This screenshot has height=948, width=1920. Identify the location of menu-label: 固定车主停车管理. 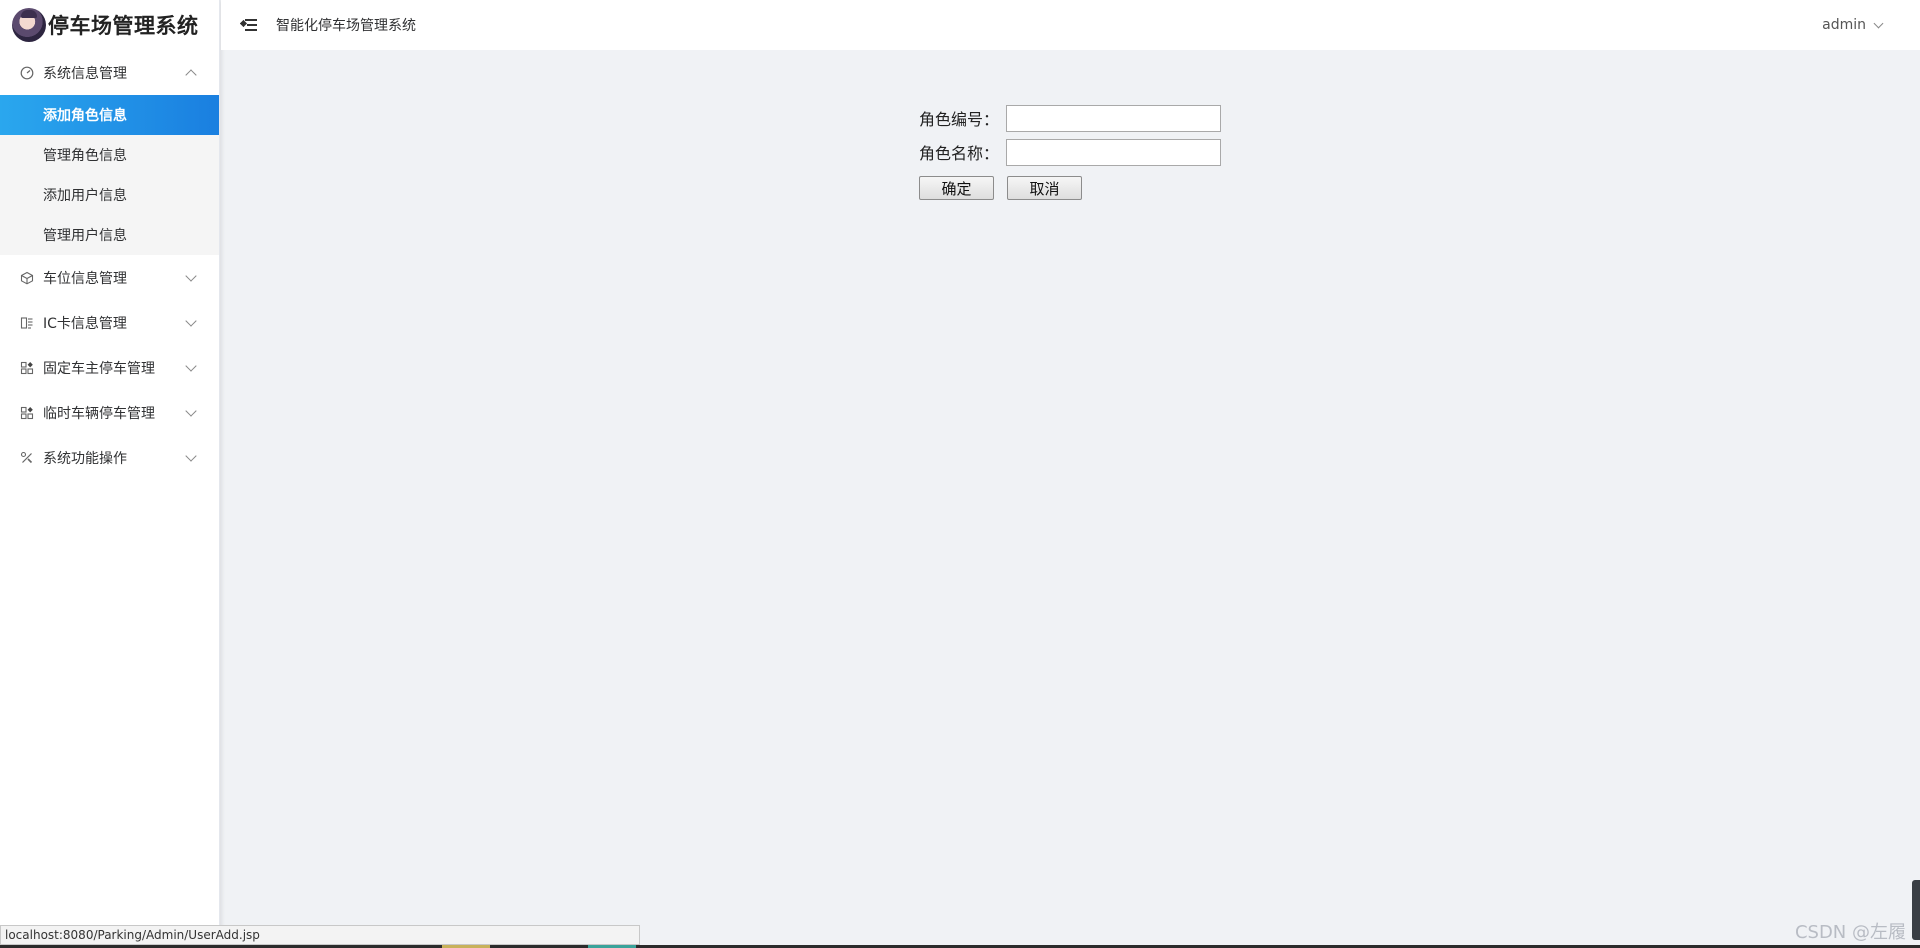
(99, 368).